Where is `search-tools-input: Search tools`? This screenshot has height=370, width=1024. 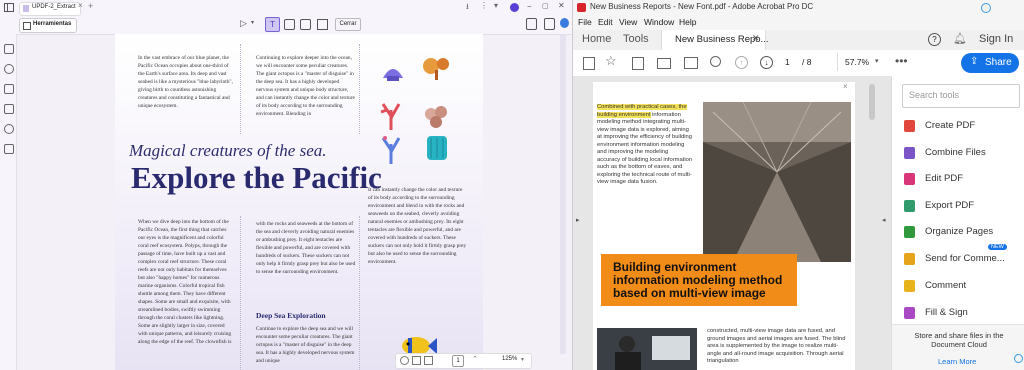
search-tools-input: Search tools is located at coordinates (961, 96).